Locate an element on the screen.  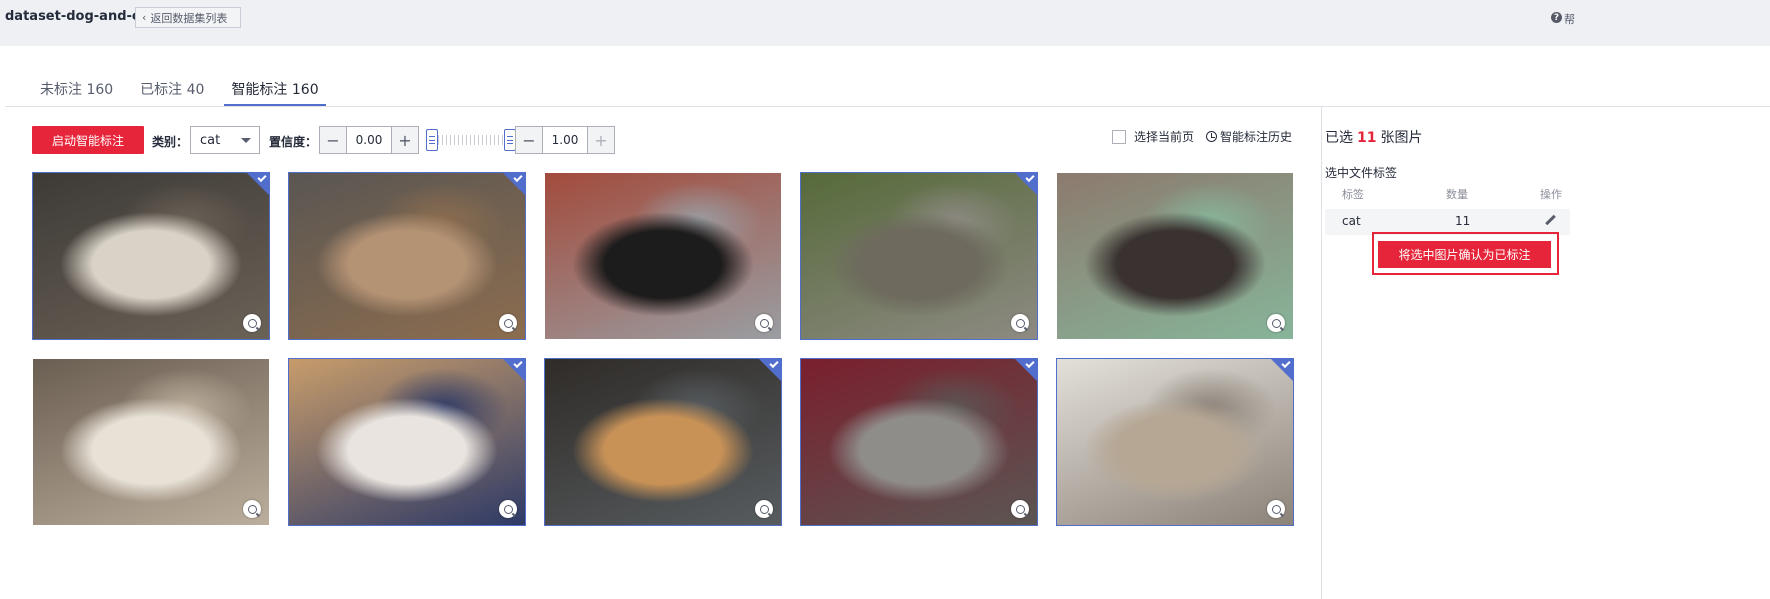
select-current-page: 选择当前页 is located at coordinates (1153, 136).